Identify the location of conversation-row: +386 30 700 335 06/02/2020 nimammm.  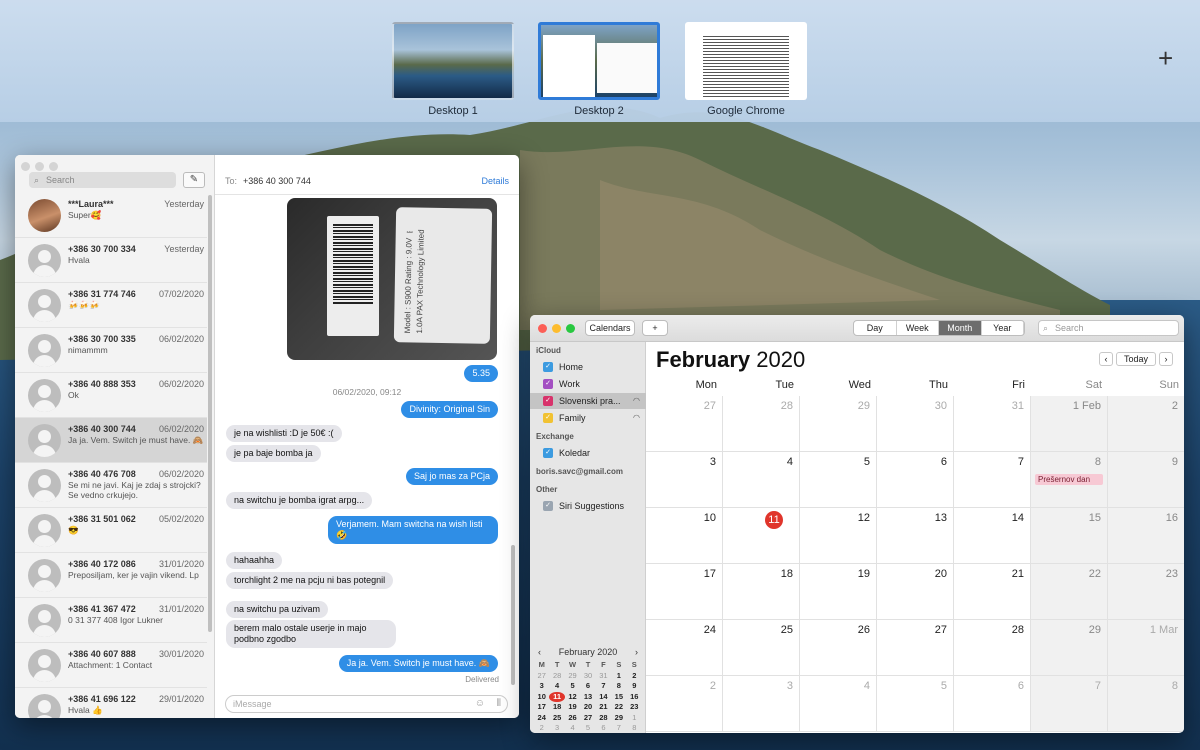
(111, 350).